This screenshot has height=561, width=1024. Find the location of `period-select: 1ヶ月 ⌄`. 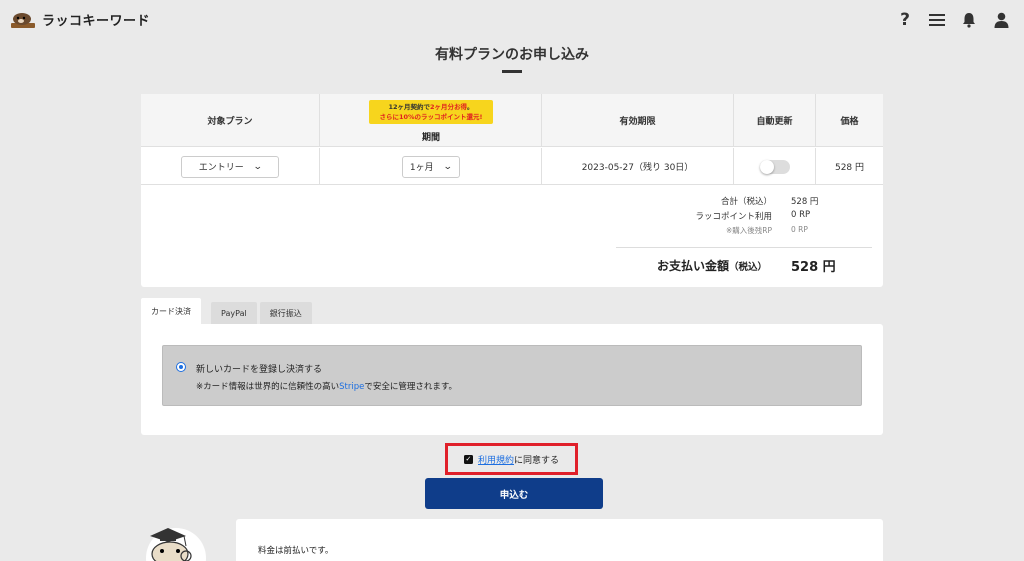

period-select: 1ヶ月 ⌄ is located at coordinates (430, 166).